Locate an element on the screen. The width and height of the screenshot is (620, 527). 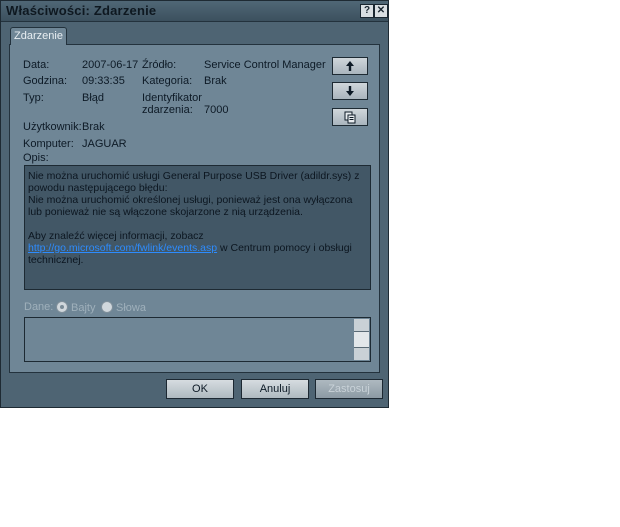
source-label: Źródło: is located at coordinates (159, 65).